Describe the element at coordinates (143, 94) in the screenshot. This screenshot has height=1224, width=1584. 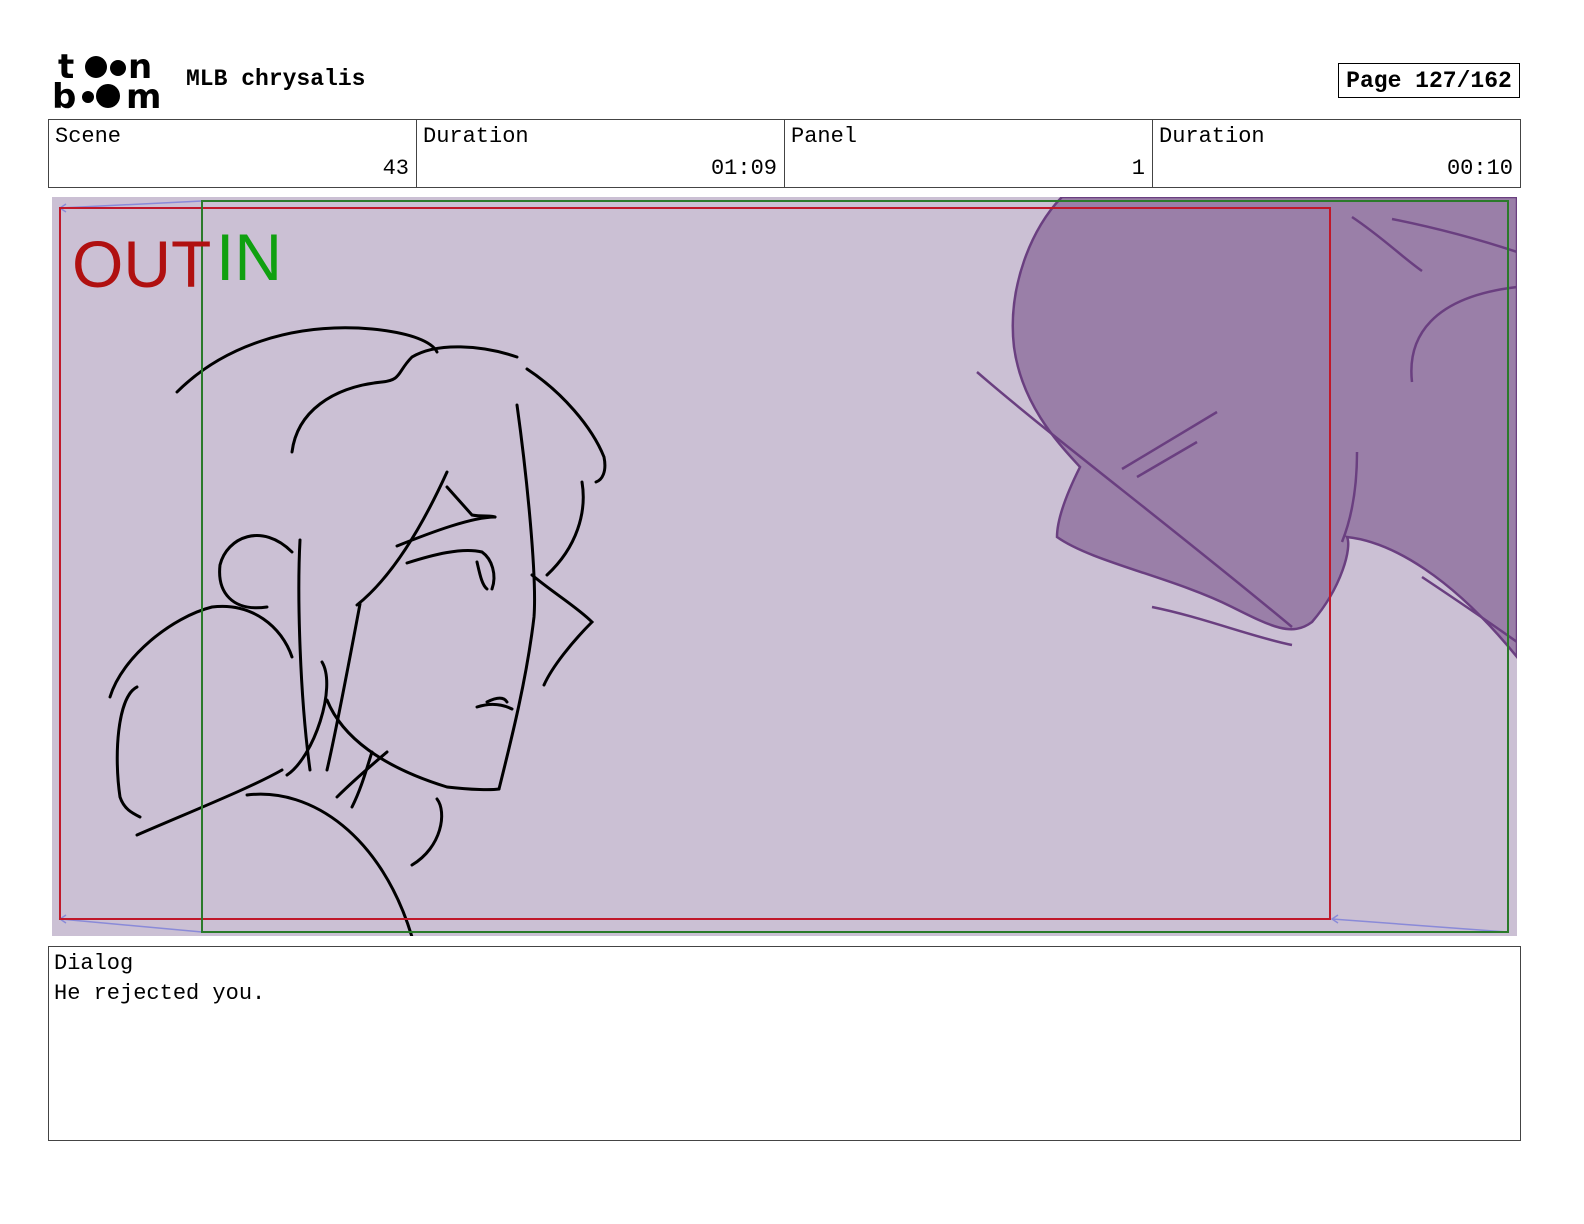
I see `svg-text: m` at that location.